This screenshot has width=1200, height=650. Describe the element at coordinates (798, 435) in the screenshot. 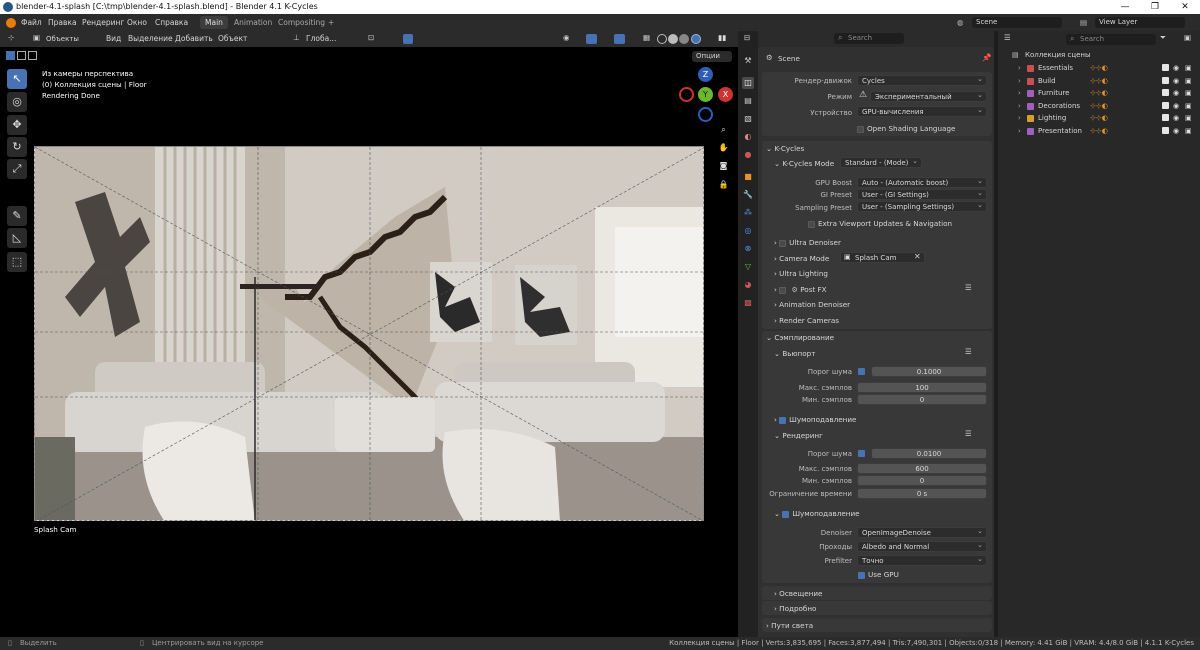

I see `render-subpanel-header: ⌄ Рендеринг` at that location.